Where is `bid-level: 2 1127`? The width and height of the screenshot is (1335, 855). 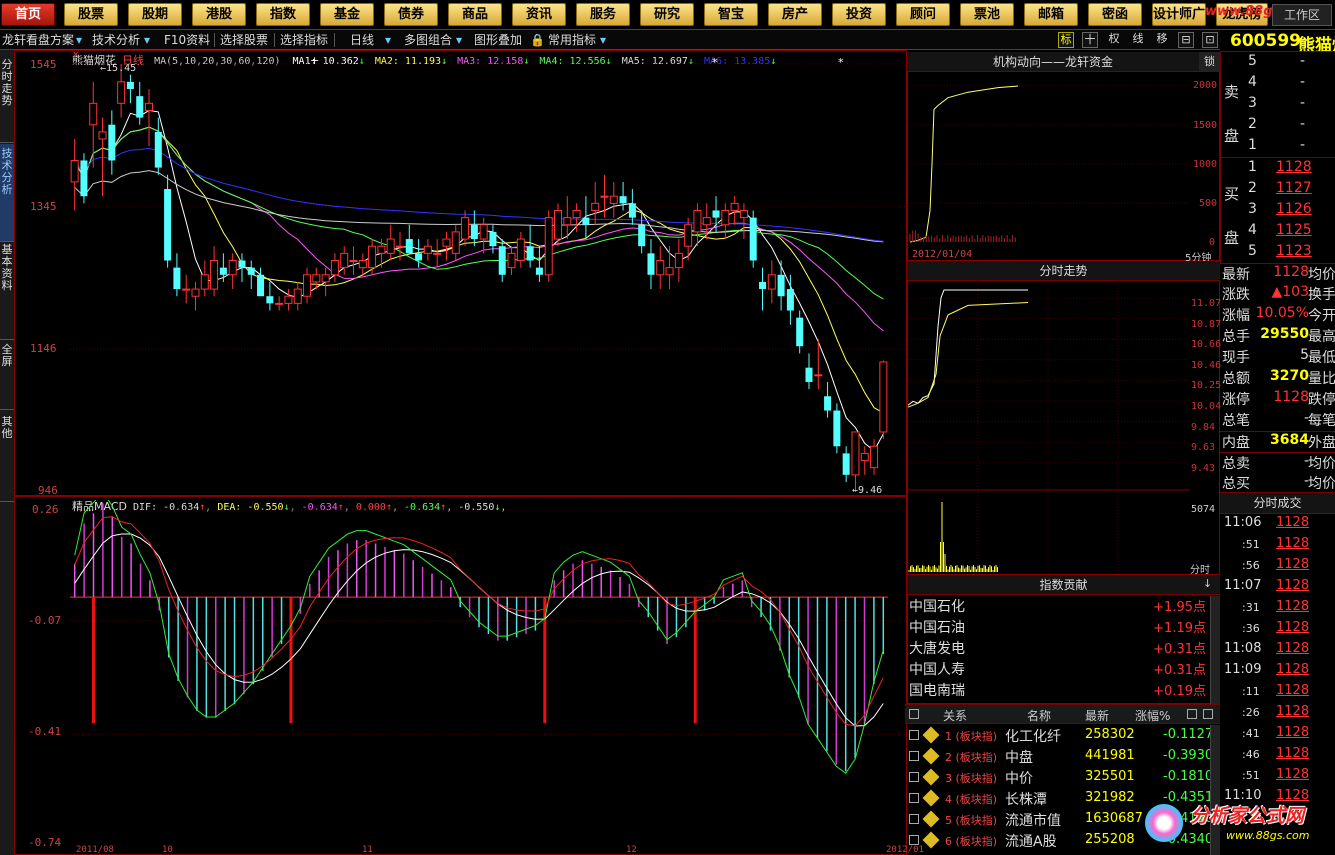 bid-level: 2 1127 is located at coordinates (1289, 190).